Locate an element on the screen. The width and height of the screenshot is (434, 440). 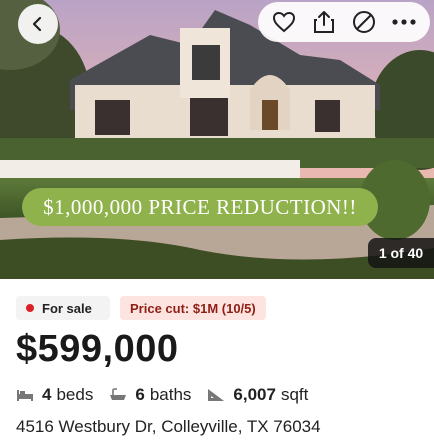
sqft-count: 6,007 is located at coordinates (254, 394).